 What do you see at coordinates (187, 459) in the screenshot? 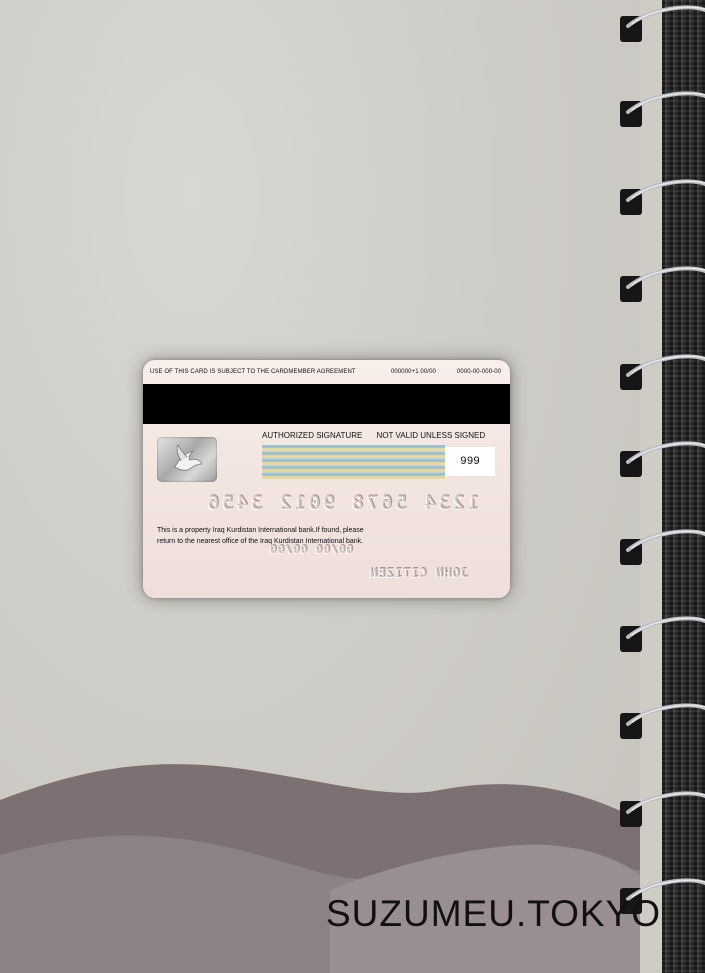
I see `dove-hologram-icon` at bounding box center [187, 459].